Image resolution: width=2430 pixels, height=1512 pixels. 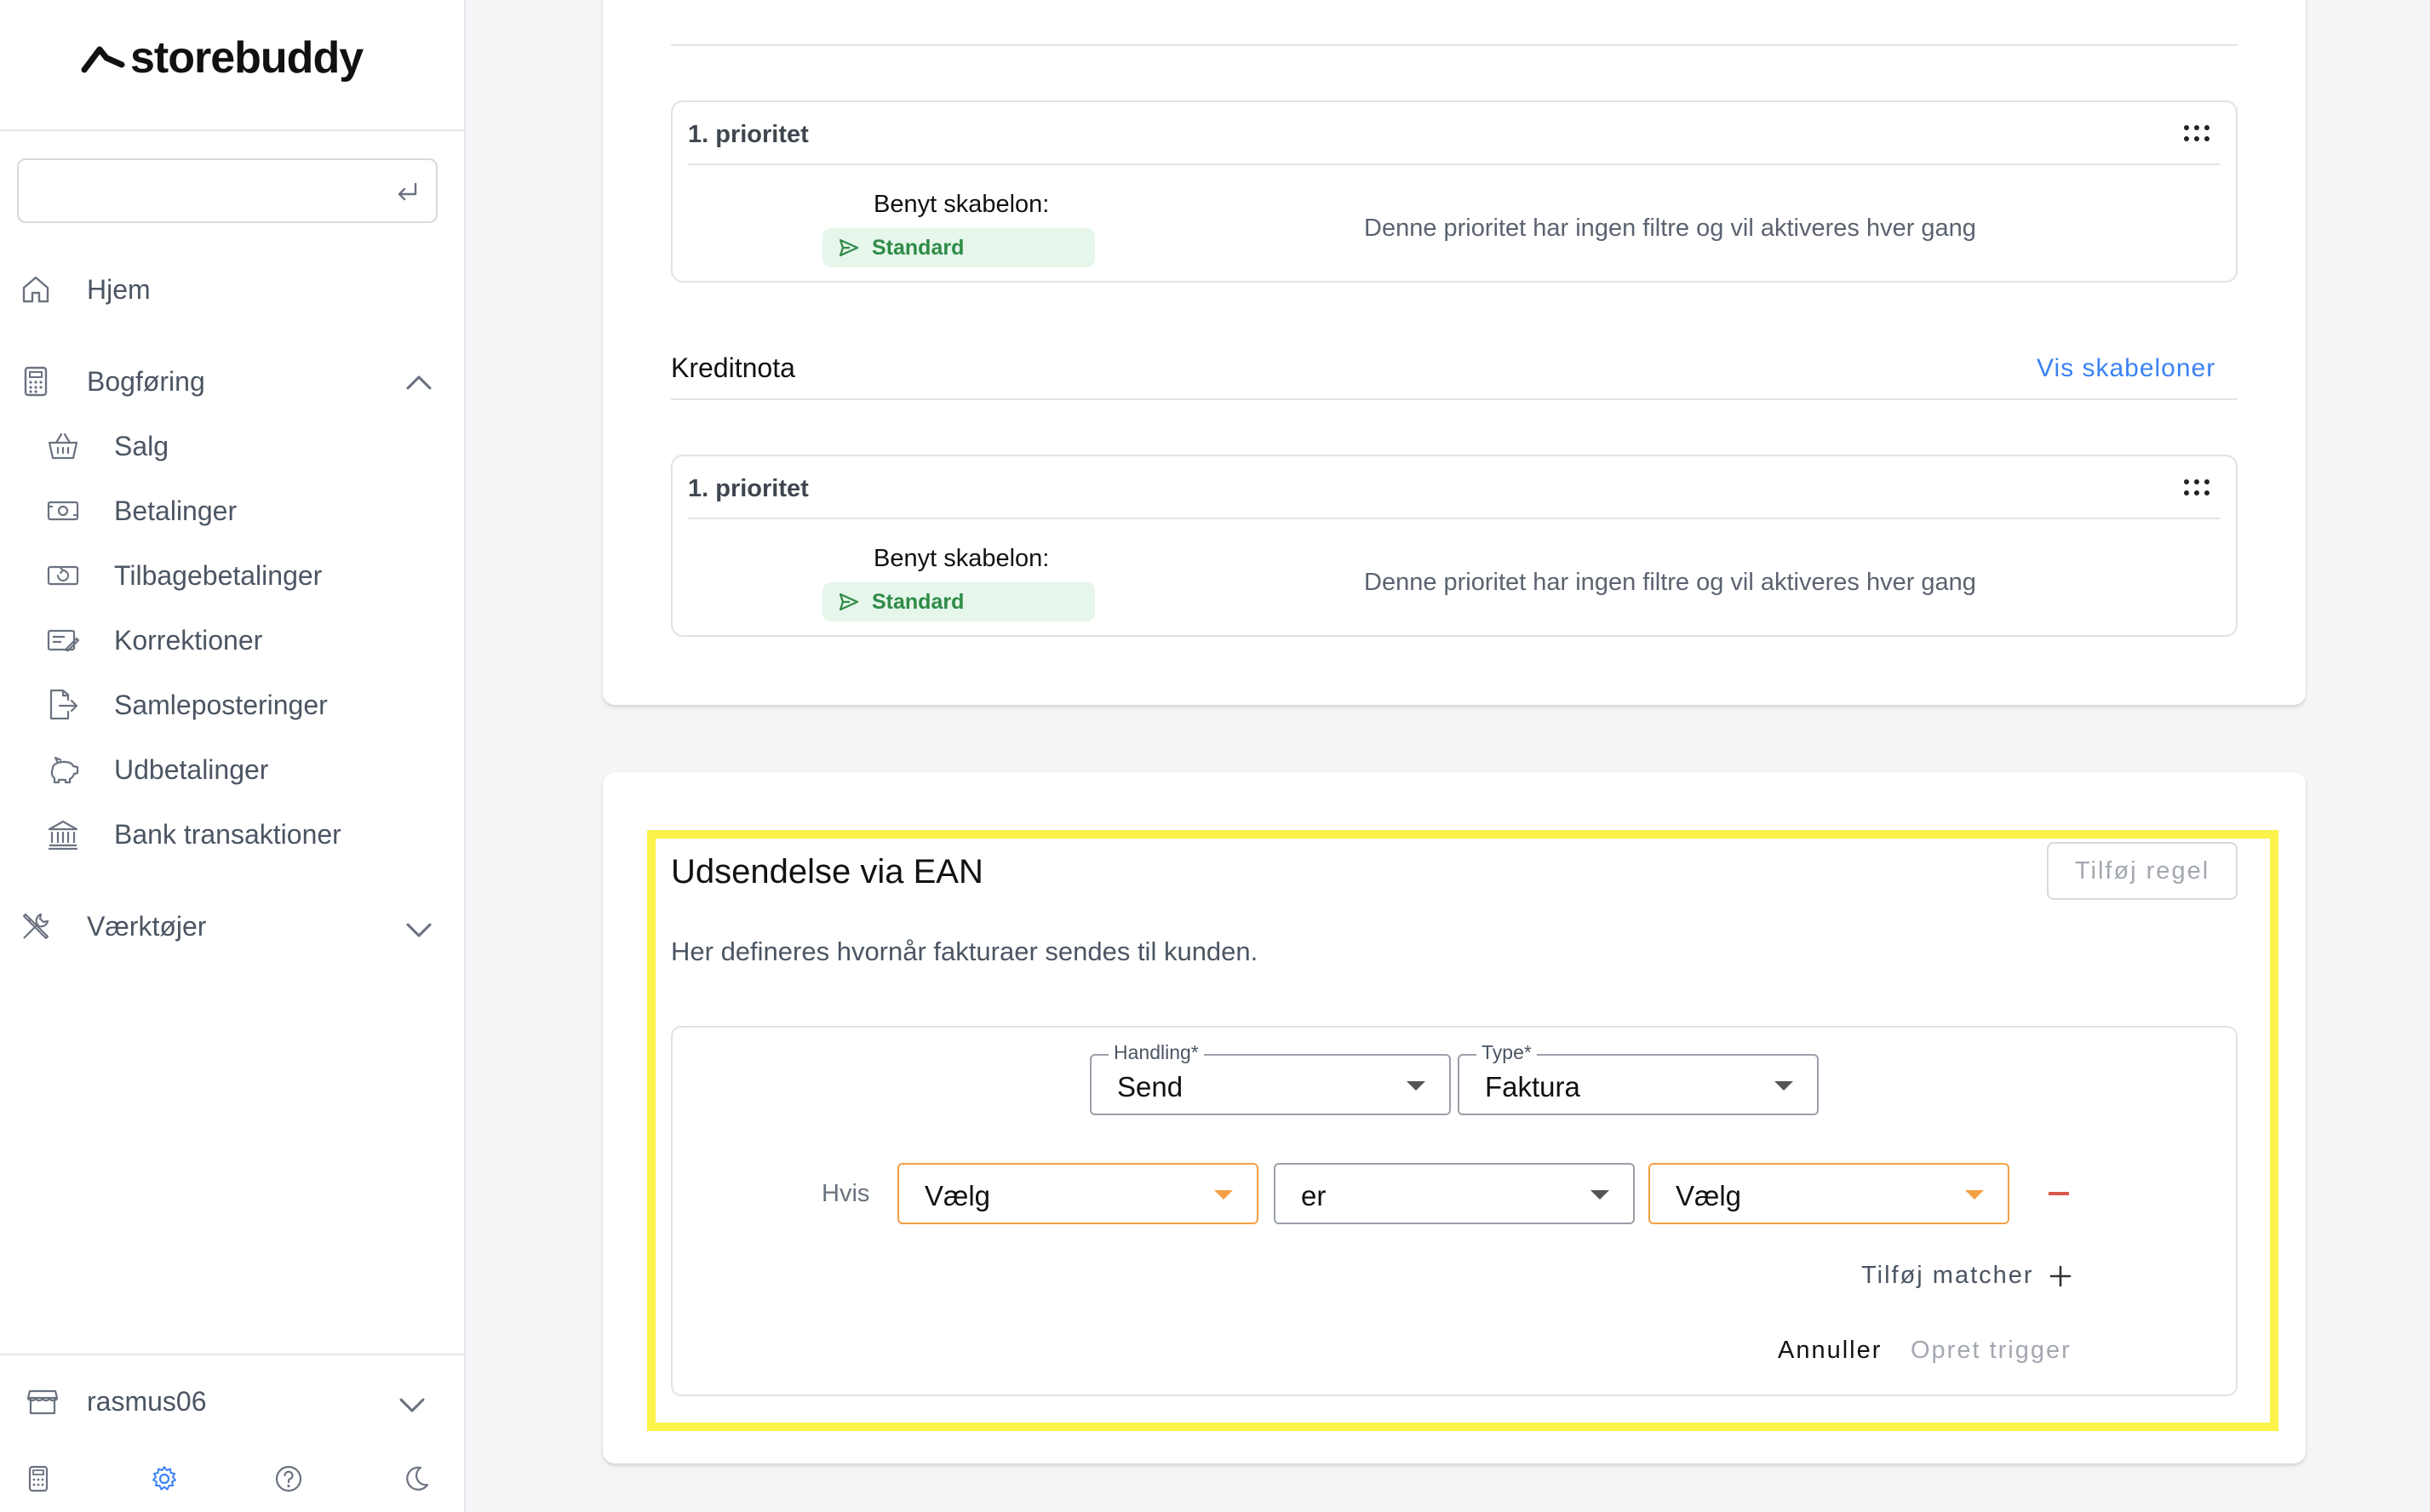 I want to click on nav-label-tools: Værktøjer, so click(x=147, y=926).